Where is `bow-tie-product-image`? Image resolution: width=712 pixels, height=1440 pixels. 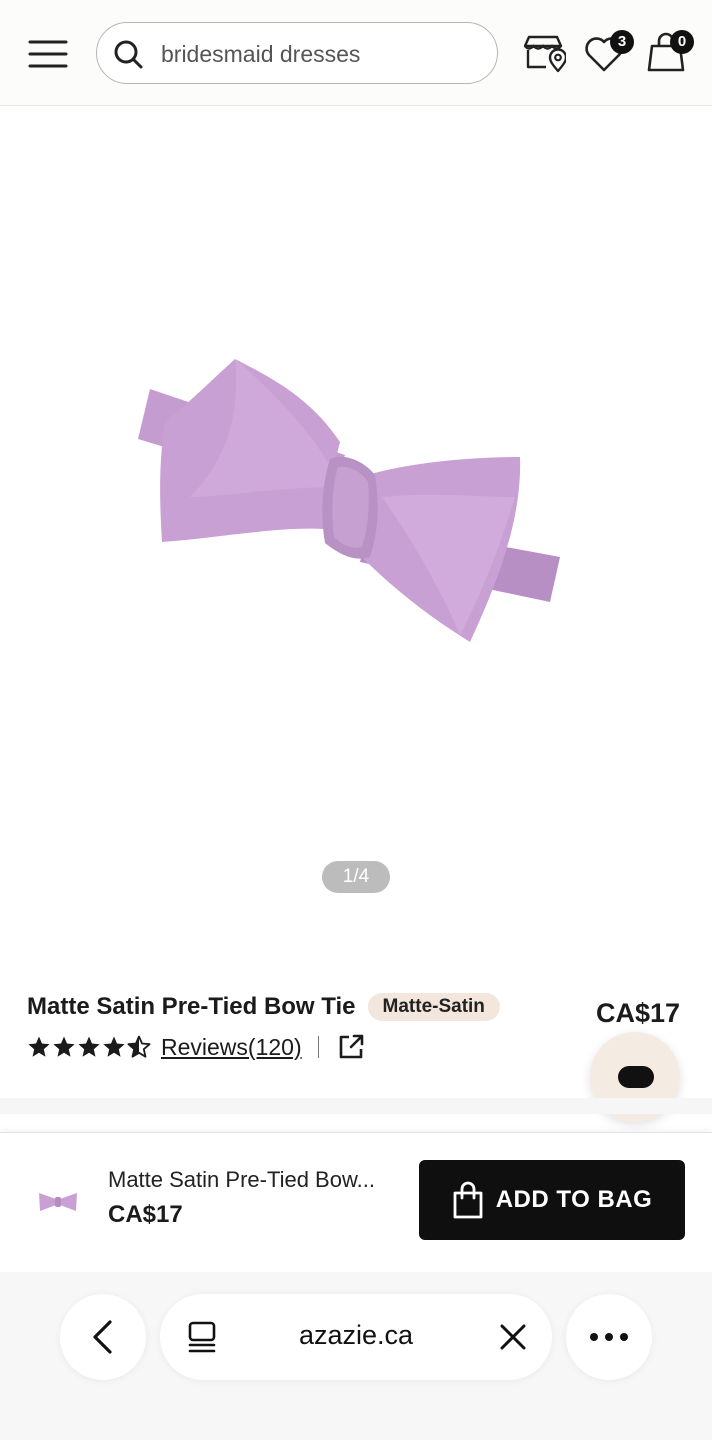
bow-tie-product-image is located at coordinates (349, 500).